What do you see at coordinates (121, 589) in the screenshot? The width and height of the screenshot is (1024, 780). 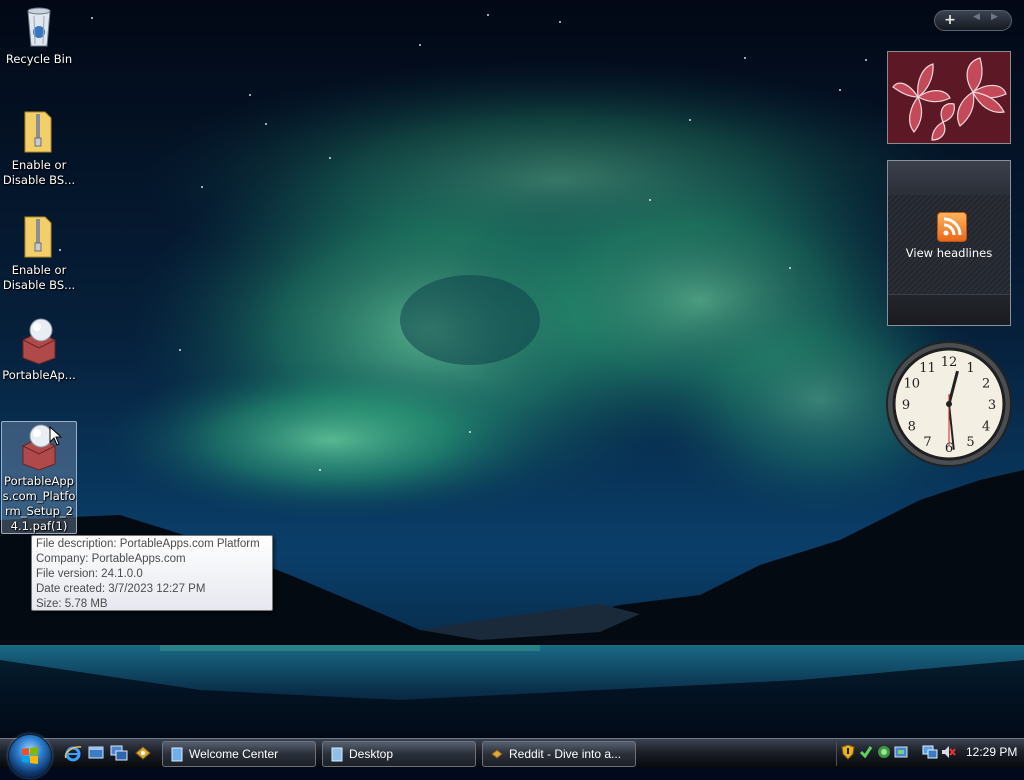 I see `tooltip-line: Date created: 3/7/2023 12:27 PM` at bounding box center [121, 589].